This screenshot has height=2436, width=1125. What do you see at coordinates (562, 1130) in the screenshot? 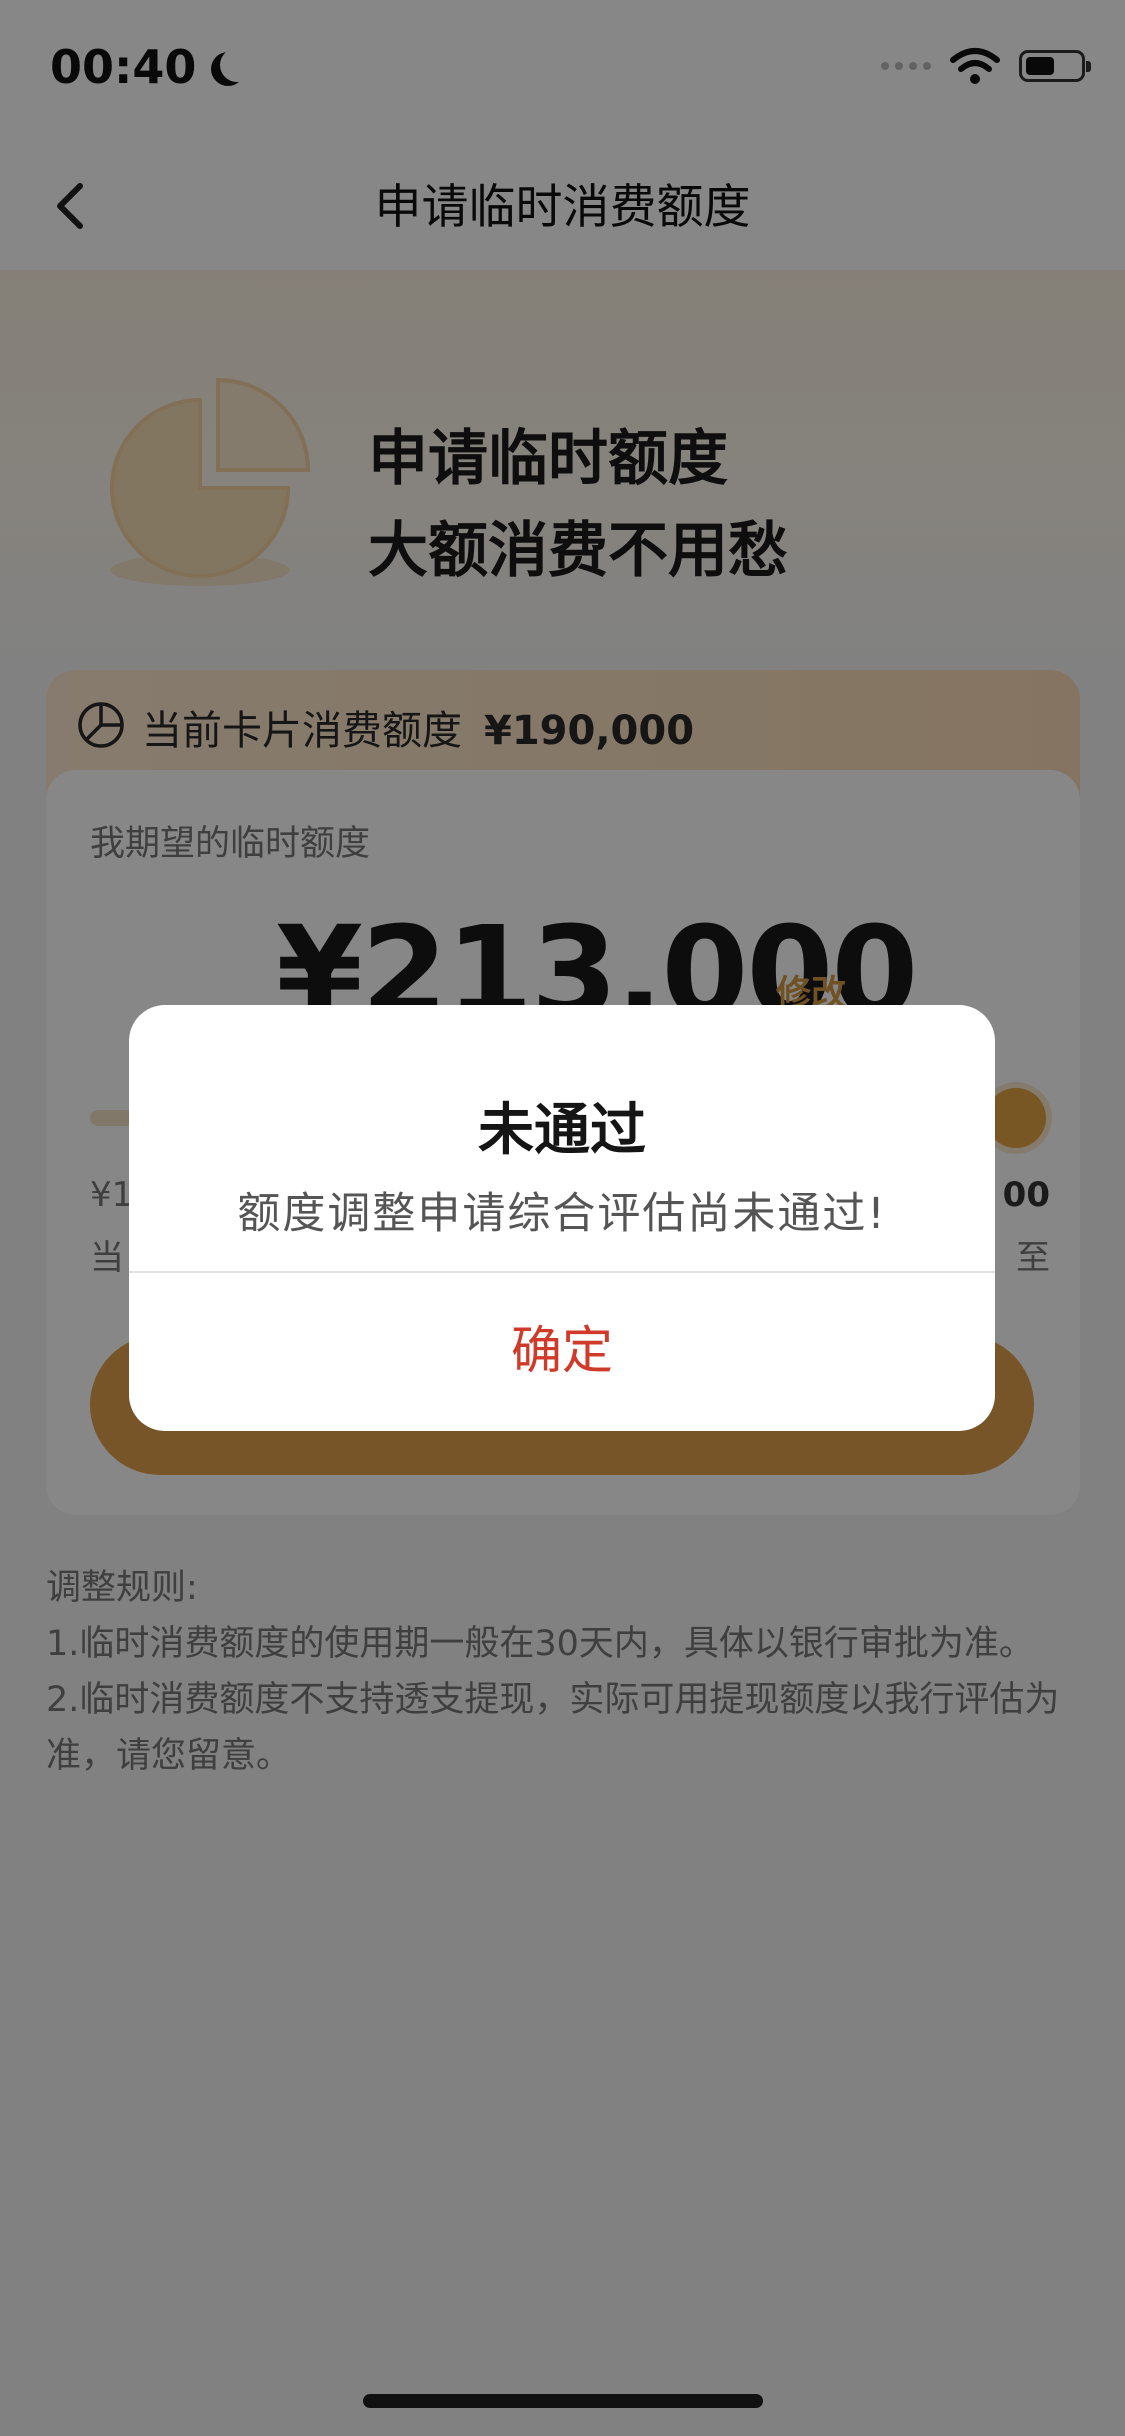
I see `dialog-title: 未通过` at bounding box center [562, 1130].